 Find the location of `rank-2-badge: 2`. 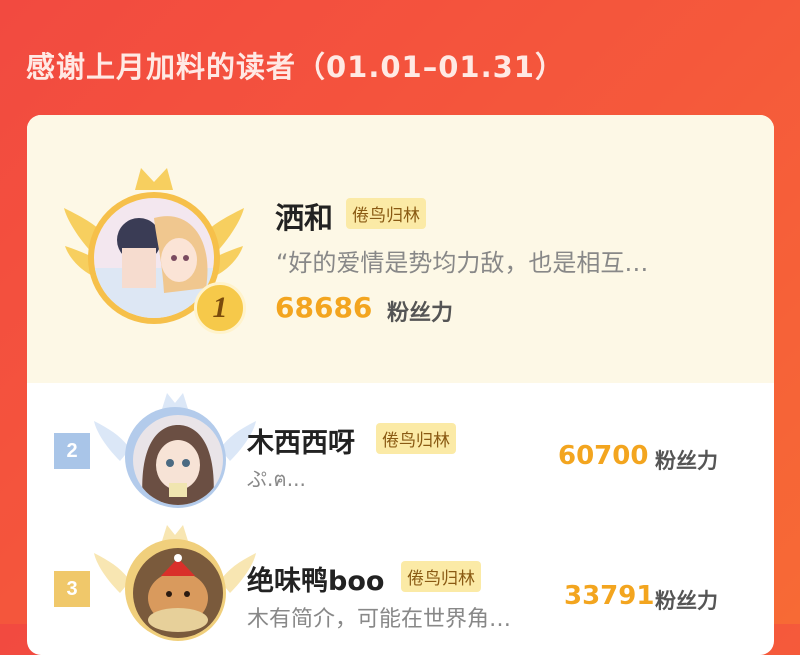

rank-2-badge: 2 is located at coordinates (72, 451).